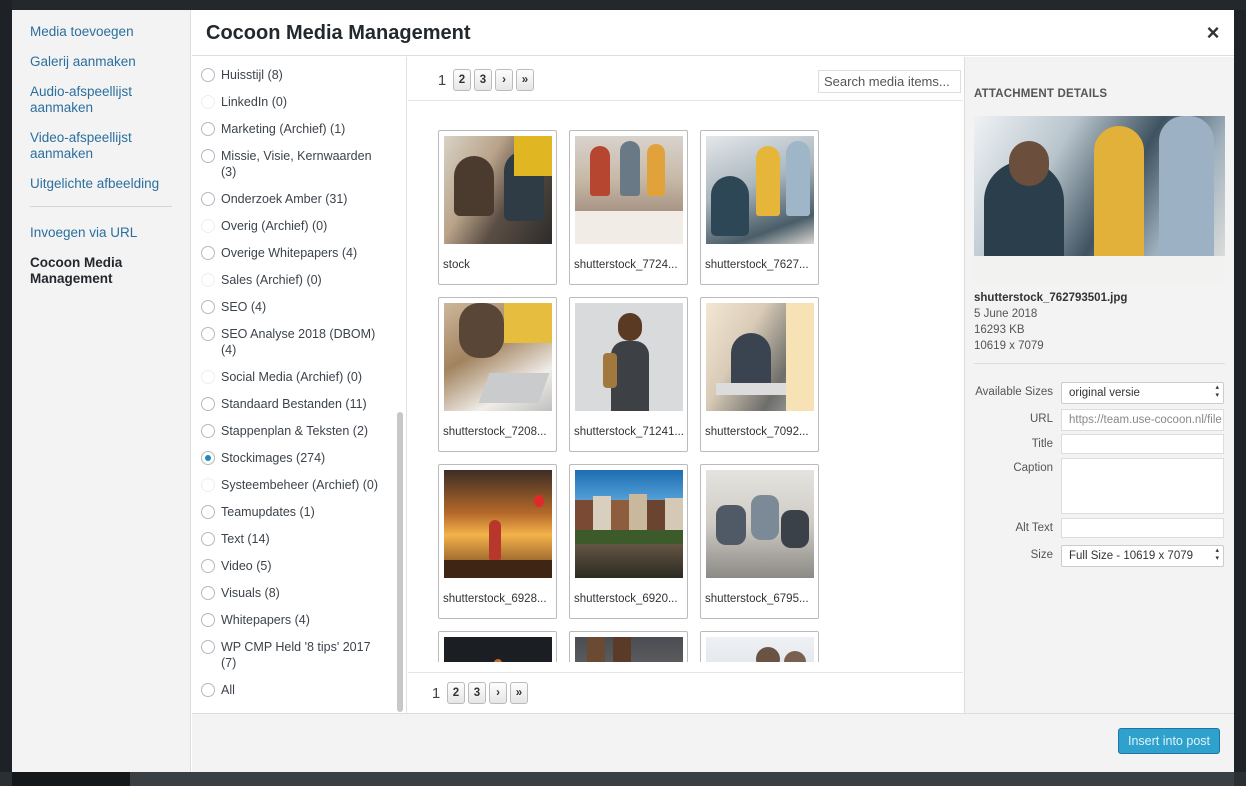 The image size is (1246, 786). Describe the element at coordinates (294, 404) in the screenshot. I see `category-item: Standaard Bestanden (11)` at that location.